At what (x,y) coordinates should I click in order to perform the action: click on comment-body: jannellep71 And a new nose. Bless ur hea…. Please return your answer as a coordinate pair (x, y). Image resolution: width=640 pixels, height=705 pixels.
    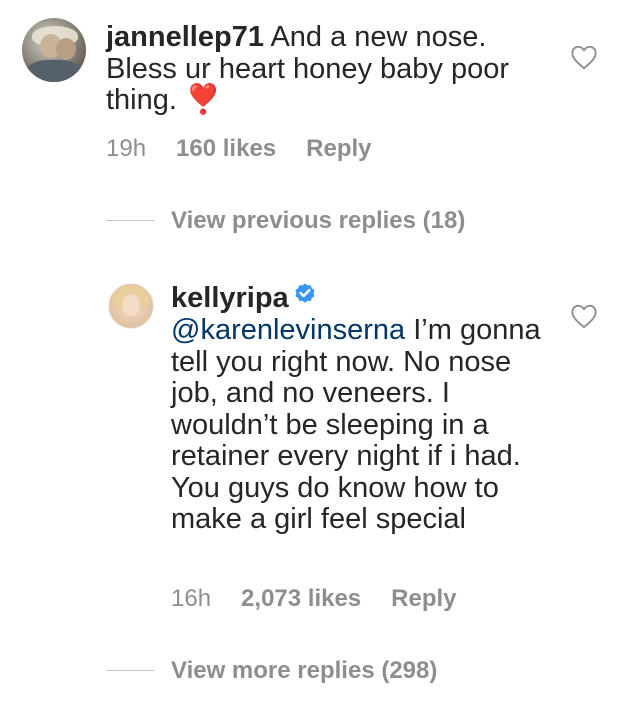
    Looking at the image, I should click on (326, 69).